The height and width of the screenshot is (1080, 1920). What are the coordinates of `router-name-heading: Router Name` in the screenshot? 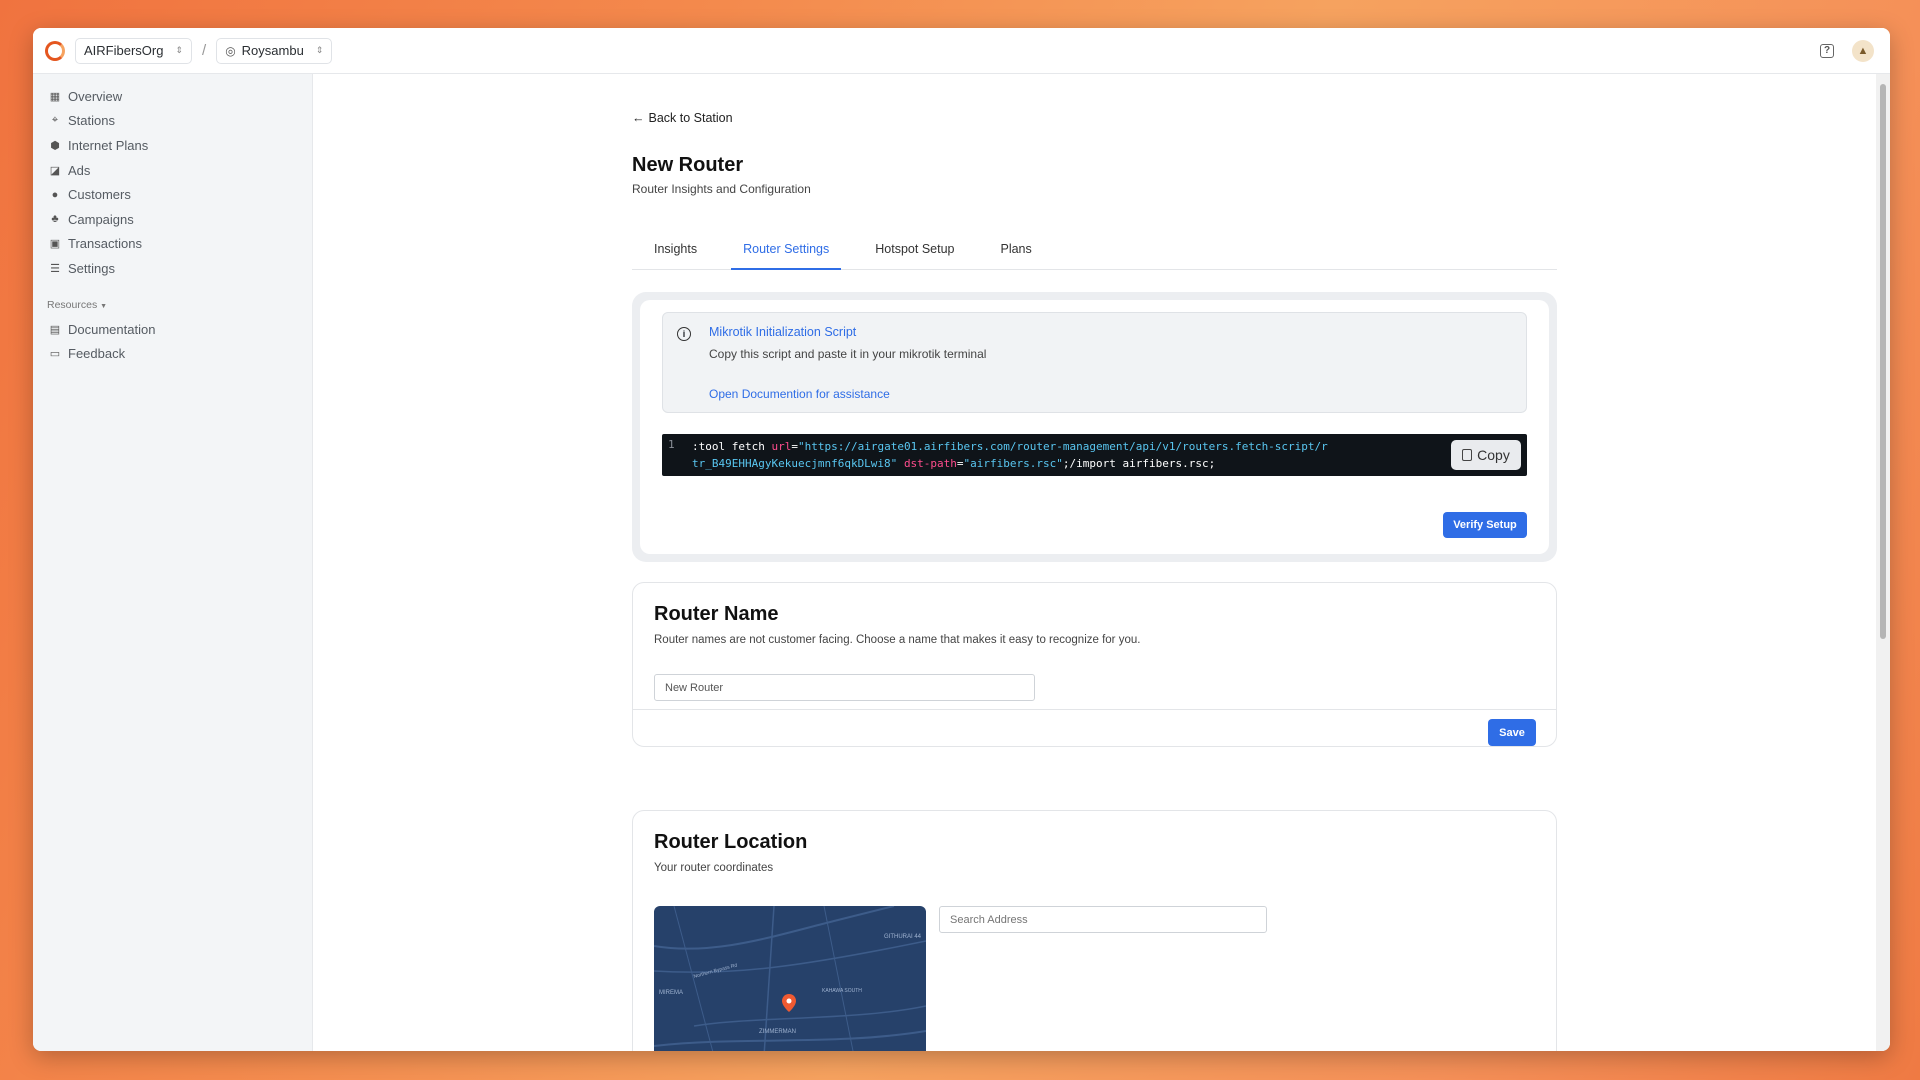 It's located at (716, 614).